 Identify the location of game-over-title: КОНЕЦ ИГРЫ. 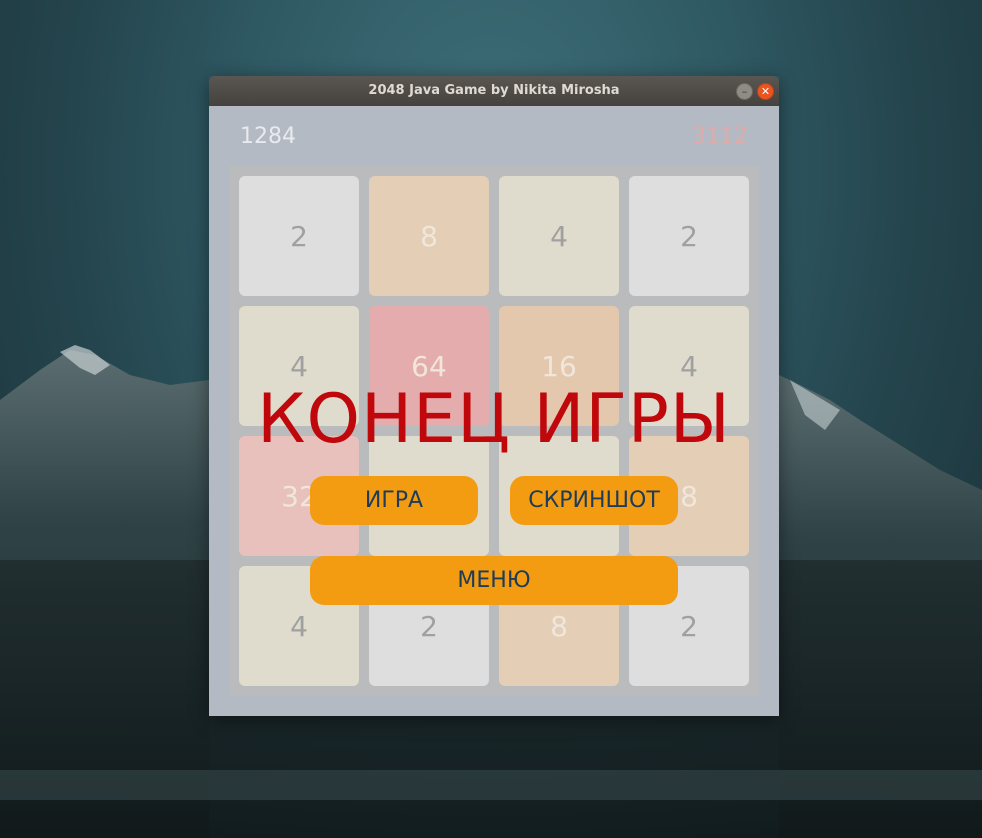
(494, 419).